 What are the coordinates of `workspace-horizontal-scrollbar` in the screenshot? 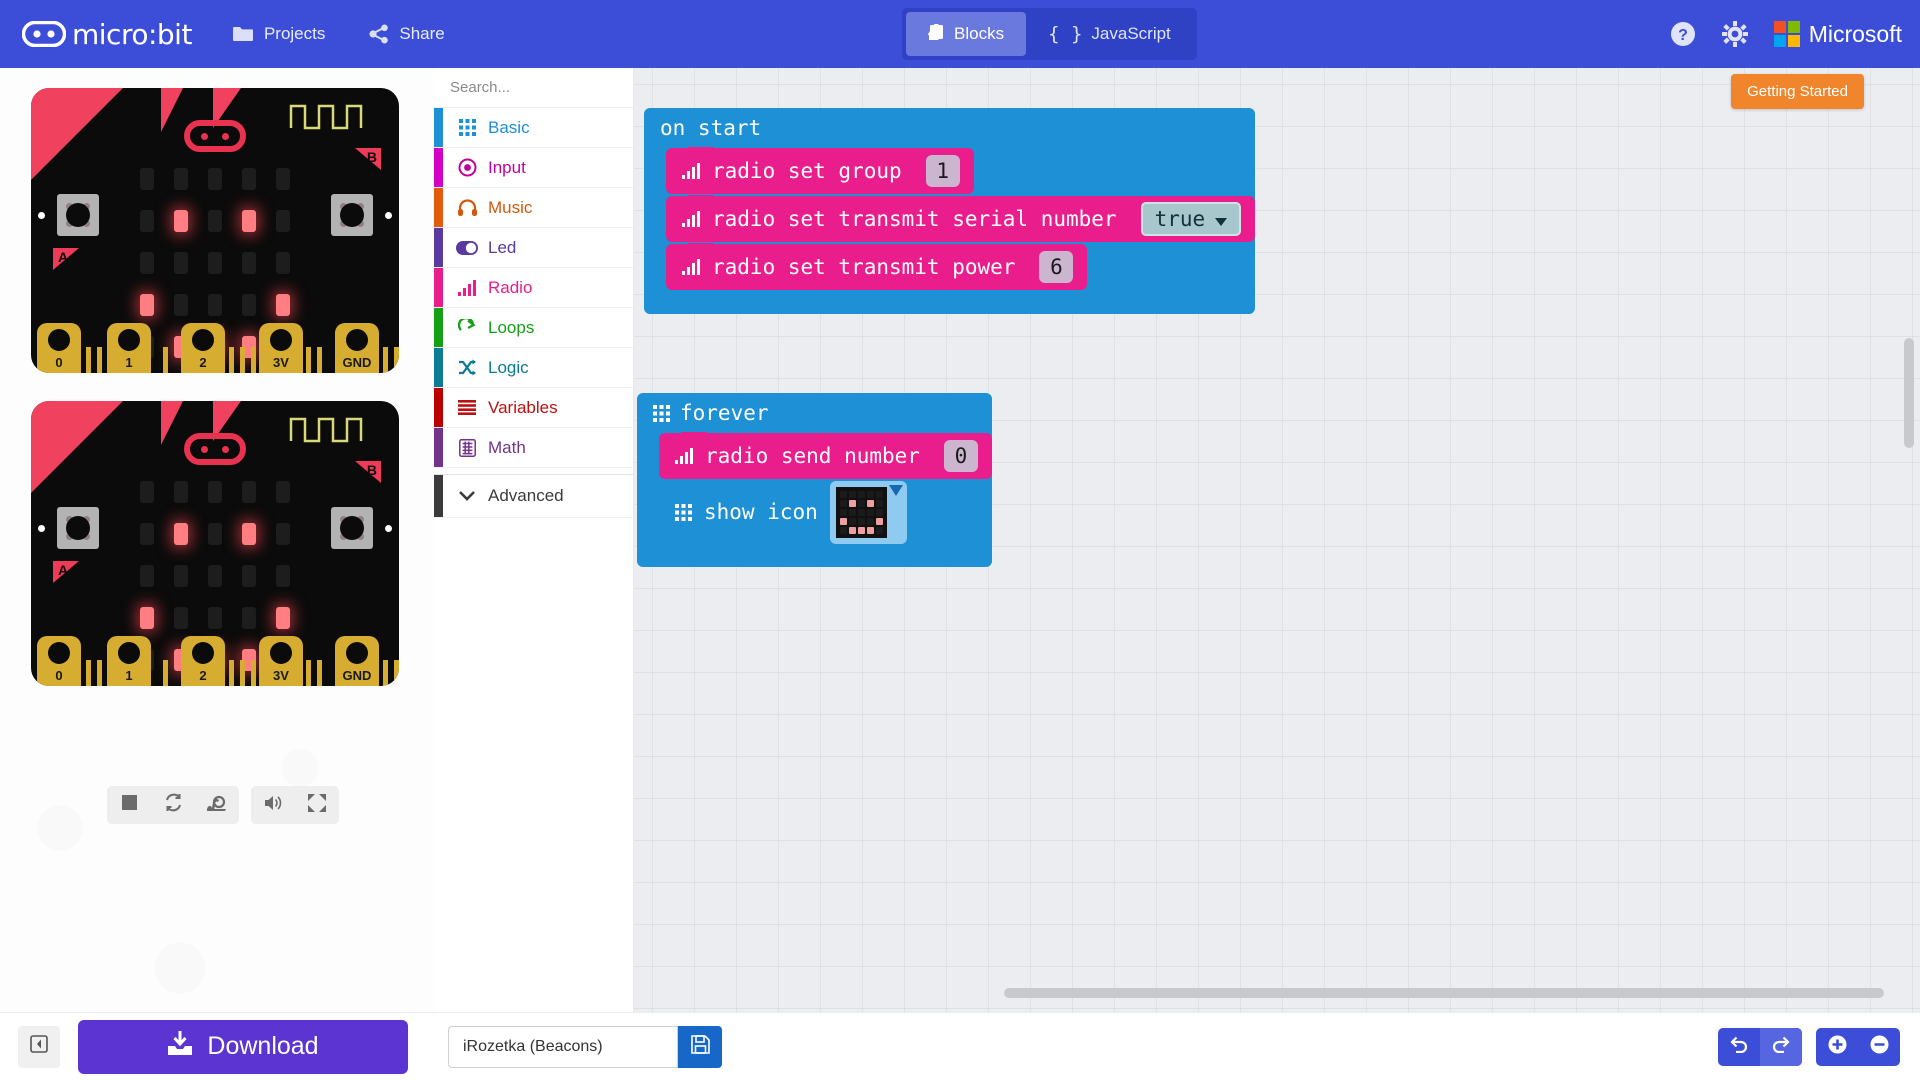 It's located at (1444, 993).